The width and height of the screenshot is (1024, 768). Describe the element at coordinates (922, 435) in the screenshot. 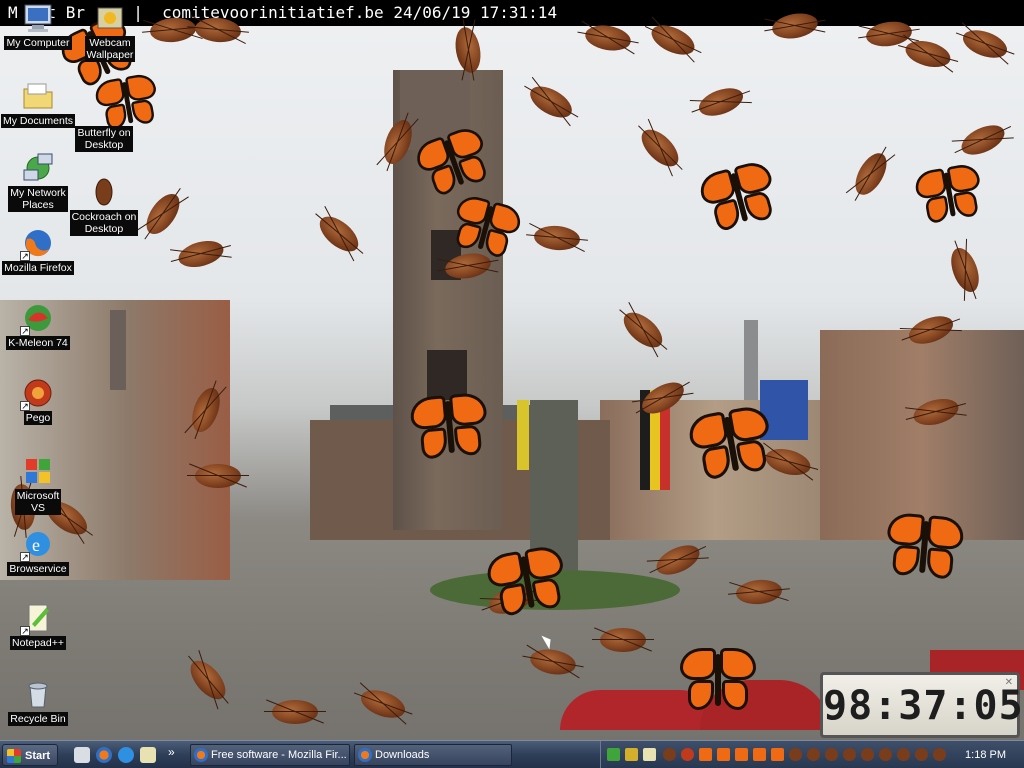

I see `right-buildings` at that location.